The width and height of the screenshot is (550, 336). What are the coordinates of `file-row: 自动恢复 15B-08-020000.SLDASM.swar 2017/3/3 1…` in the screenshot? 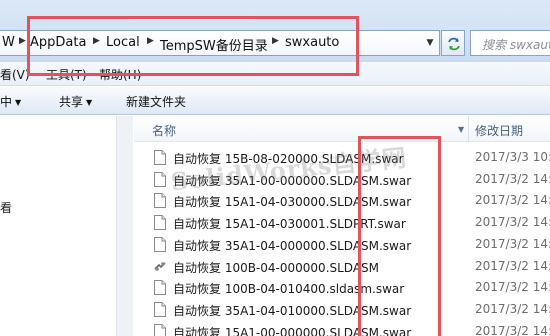 It's located at (342, 157).